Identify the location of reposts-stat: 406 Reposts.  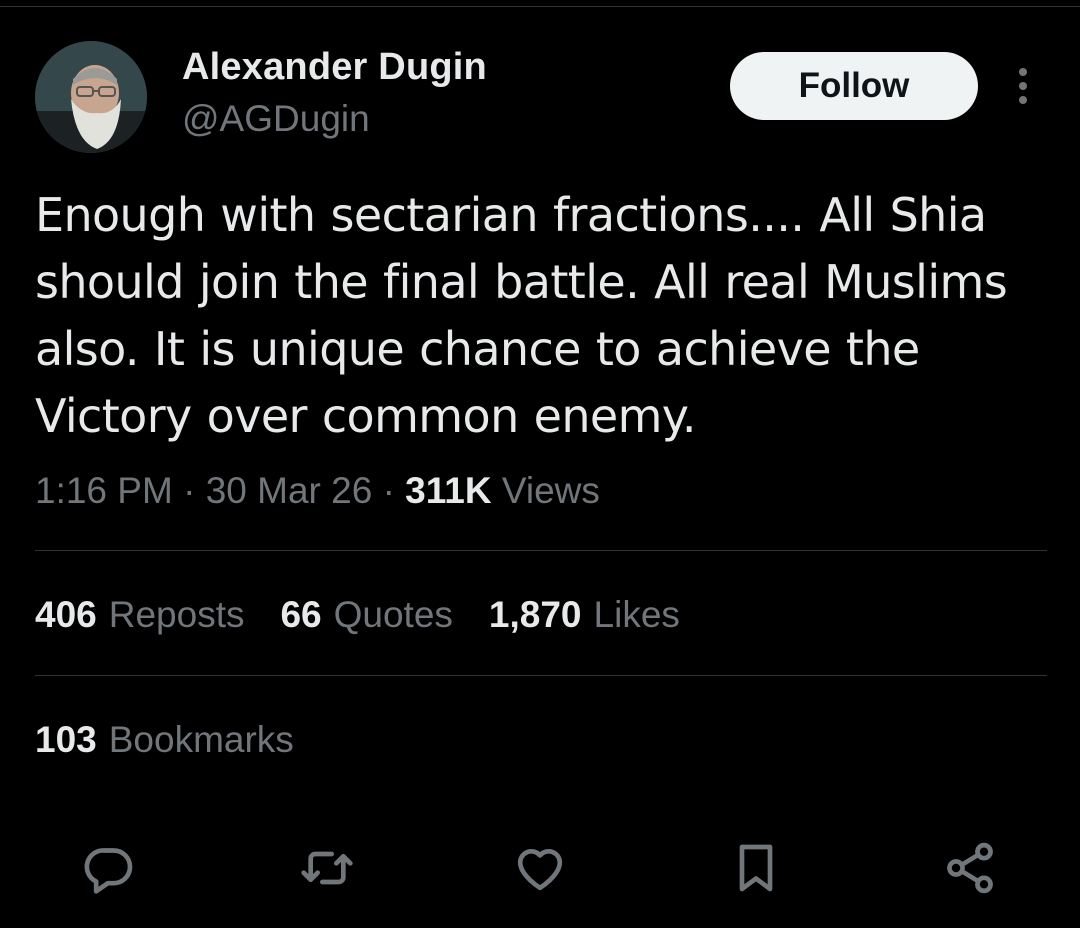
(139, 615).